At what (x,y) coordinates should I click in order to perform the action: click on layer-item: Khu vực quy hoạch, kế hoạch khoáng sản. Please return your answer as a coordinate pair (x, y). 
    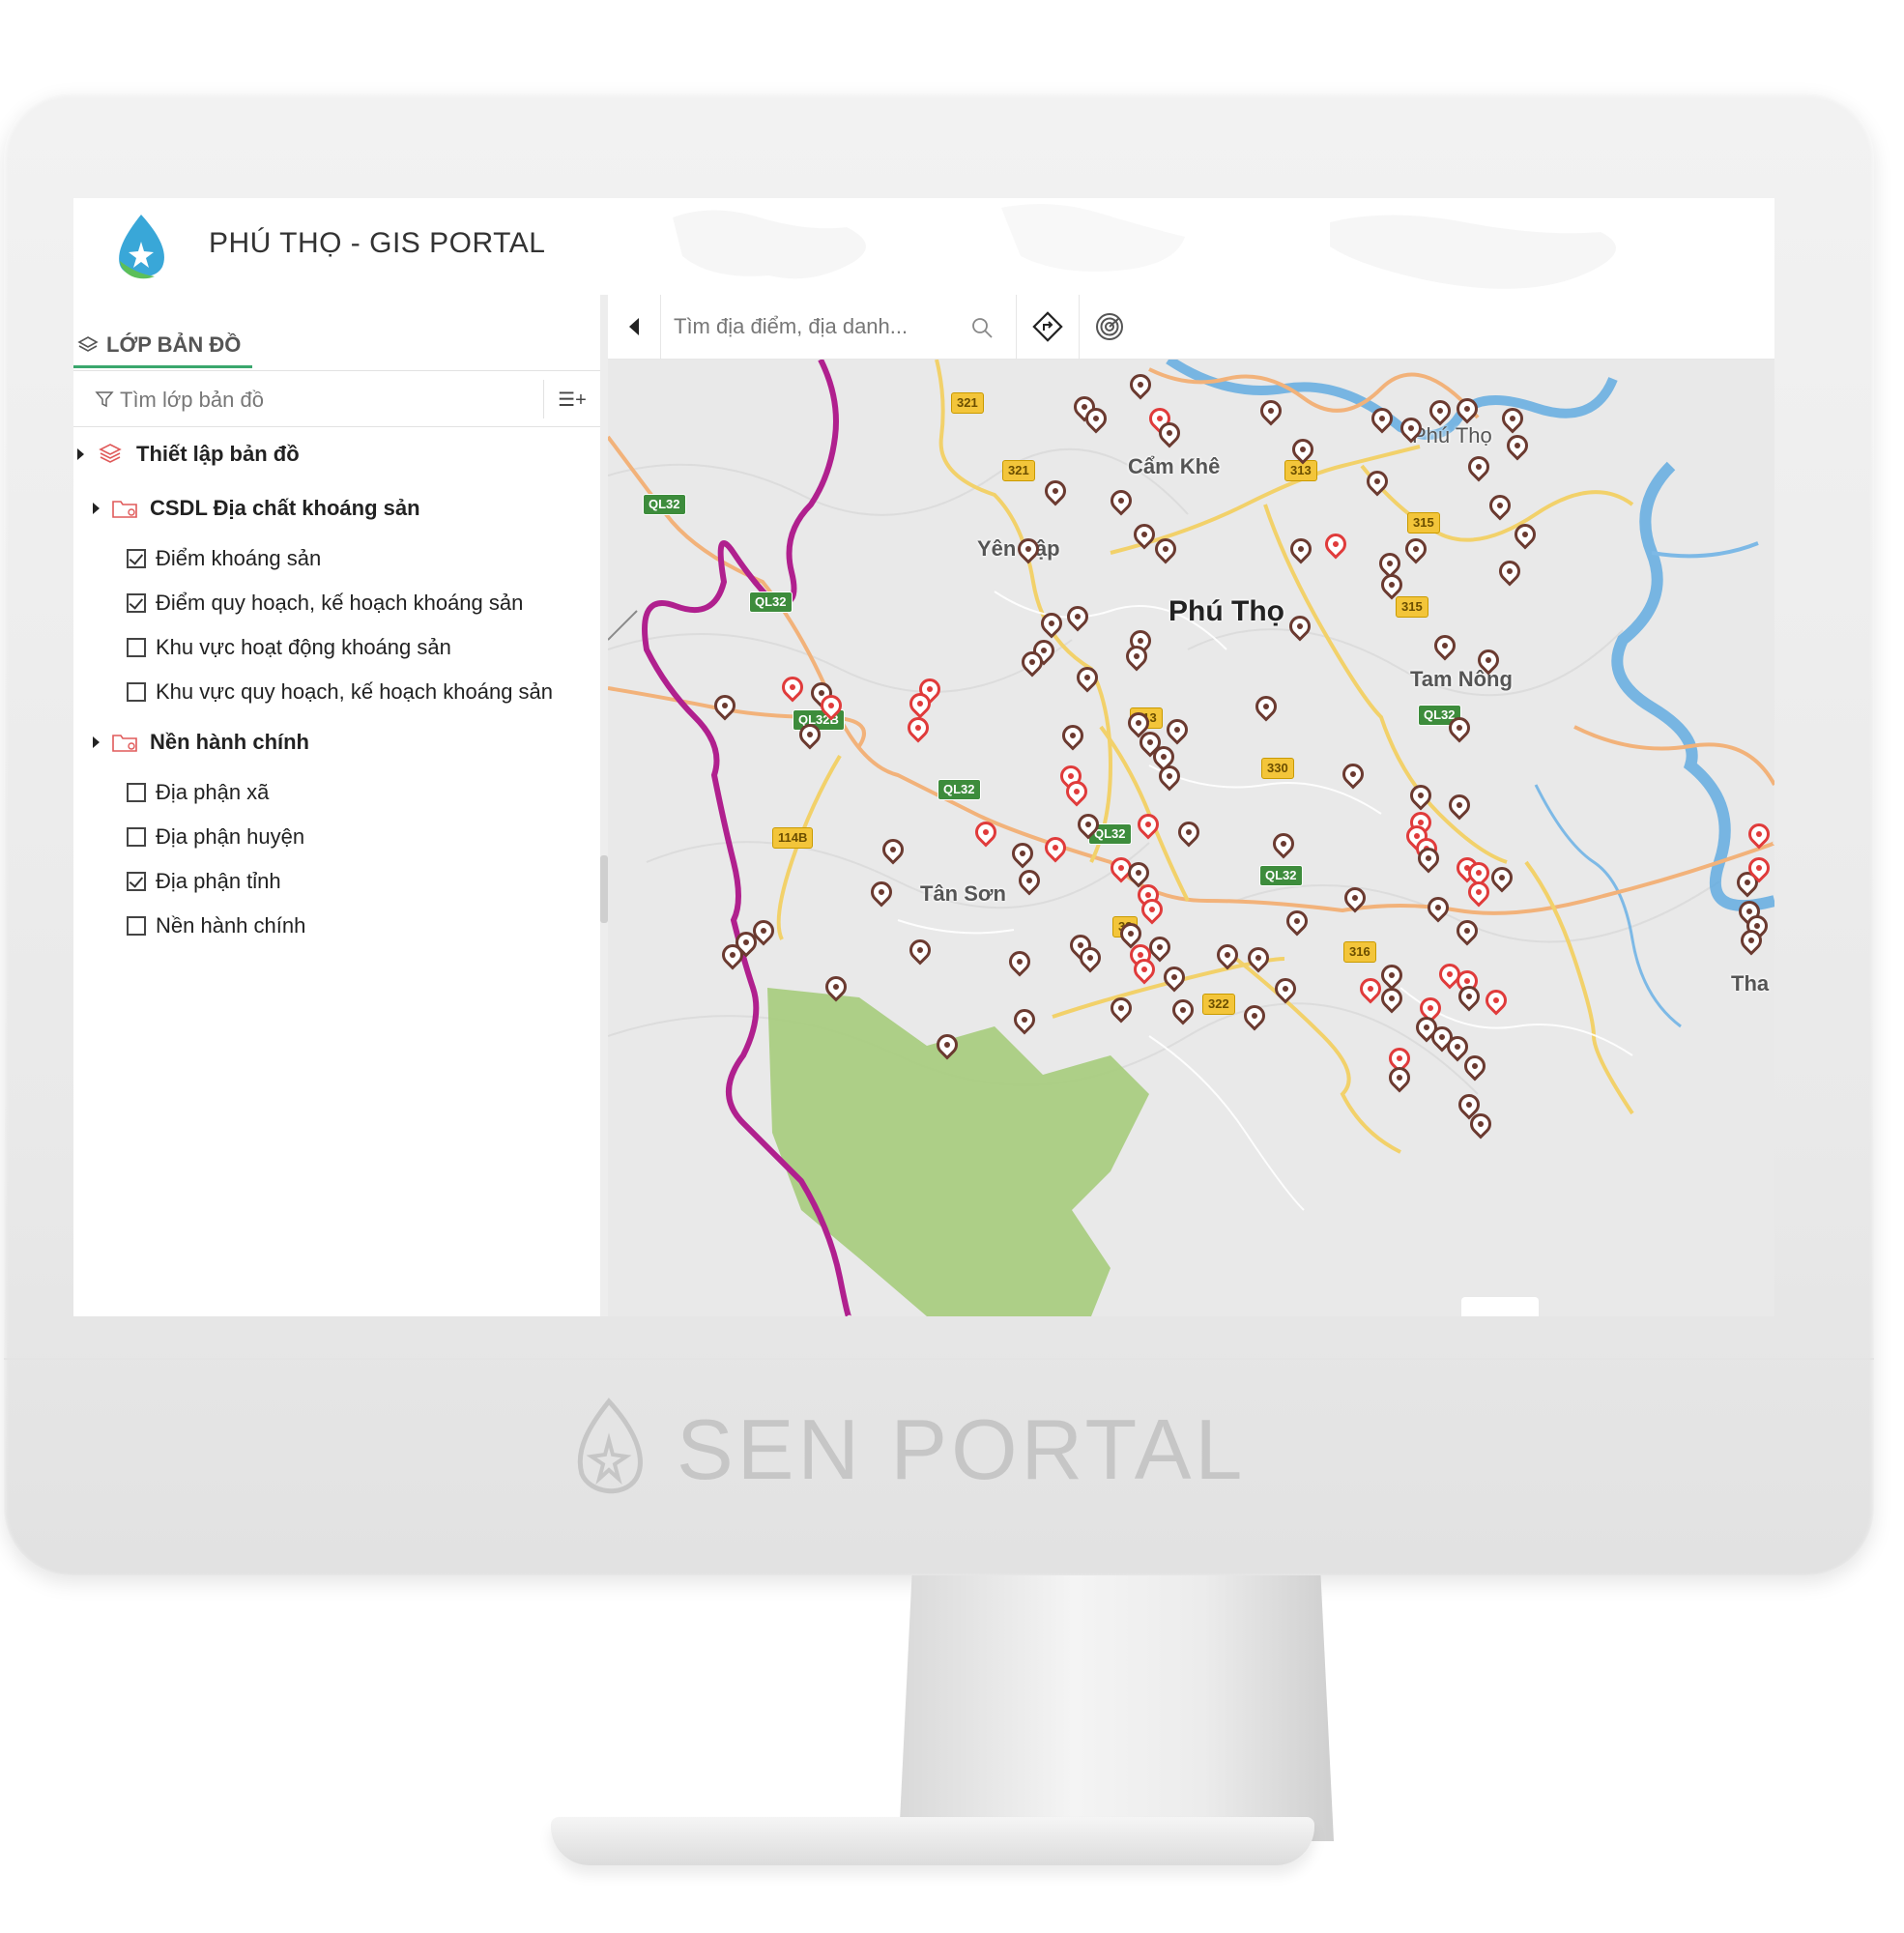
    Looking at the image, I should click on (340, 692).